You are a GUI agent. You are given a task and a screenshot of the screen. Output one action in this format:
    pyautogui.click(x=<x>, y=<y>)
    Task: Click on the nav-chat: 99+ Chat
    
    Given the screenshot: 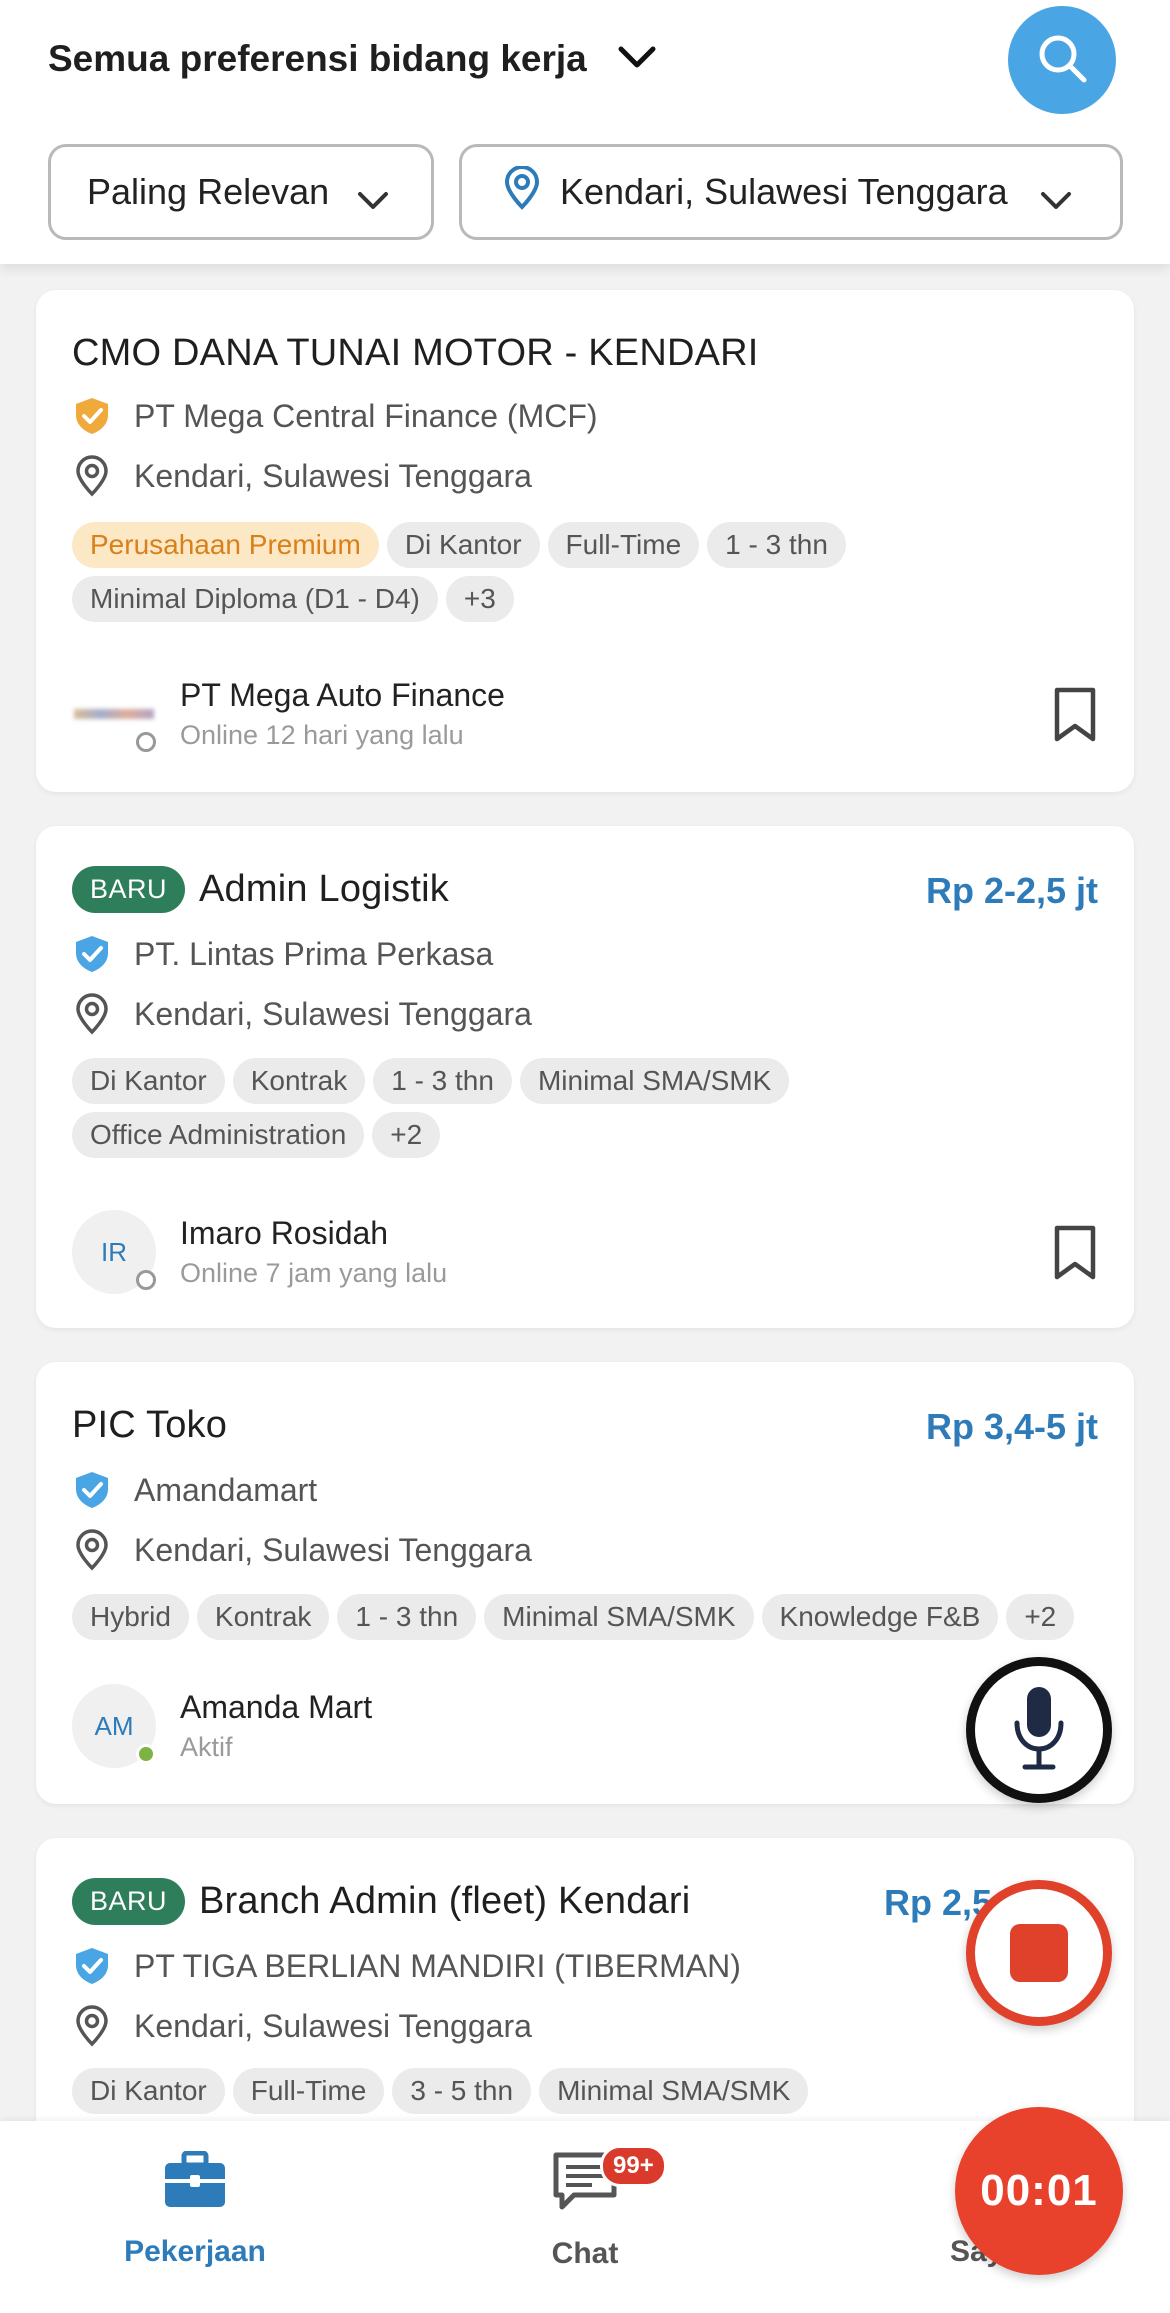 What is the action you would take?
    pyautogui.click(x=585, y=2208)
    